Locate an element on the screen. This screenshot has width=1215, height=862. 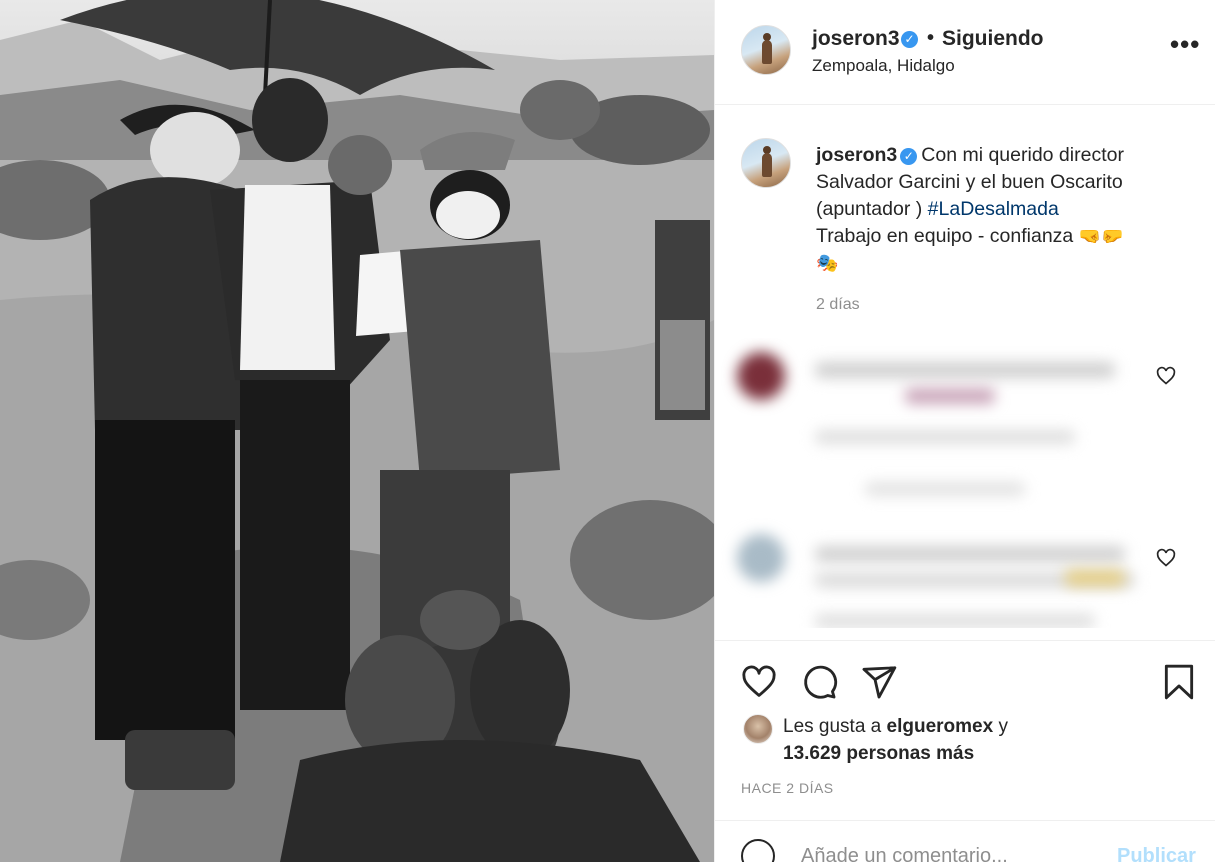
publish-button: Publicar is located at coordinates (1156, 853).